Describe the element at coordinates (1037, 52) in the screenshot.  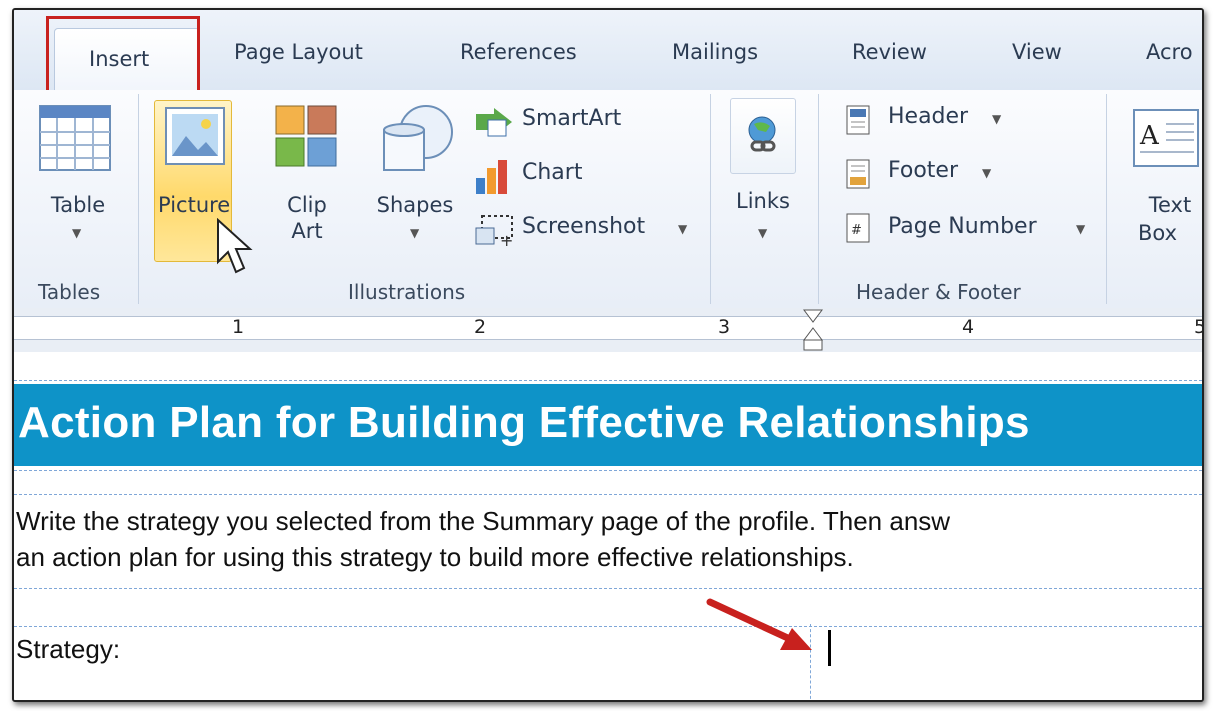
I see `tab-view: View` at that location.